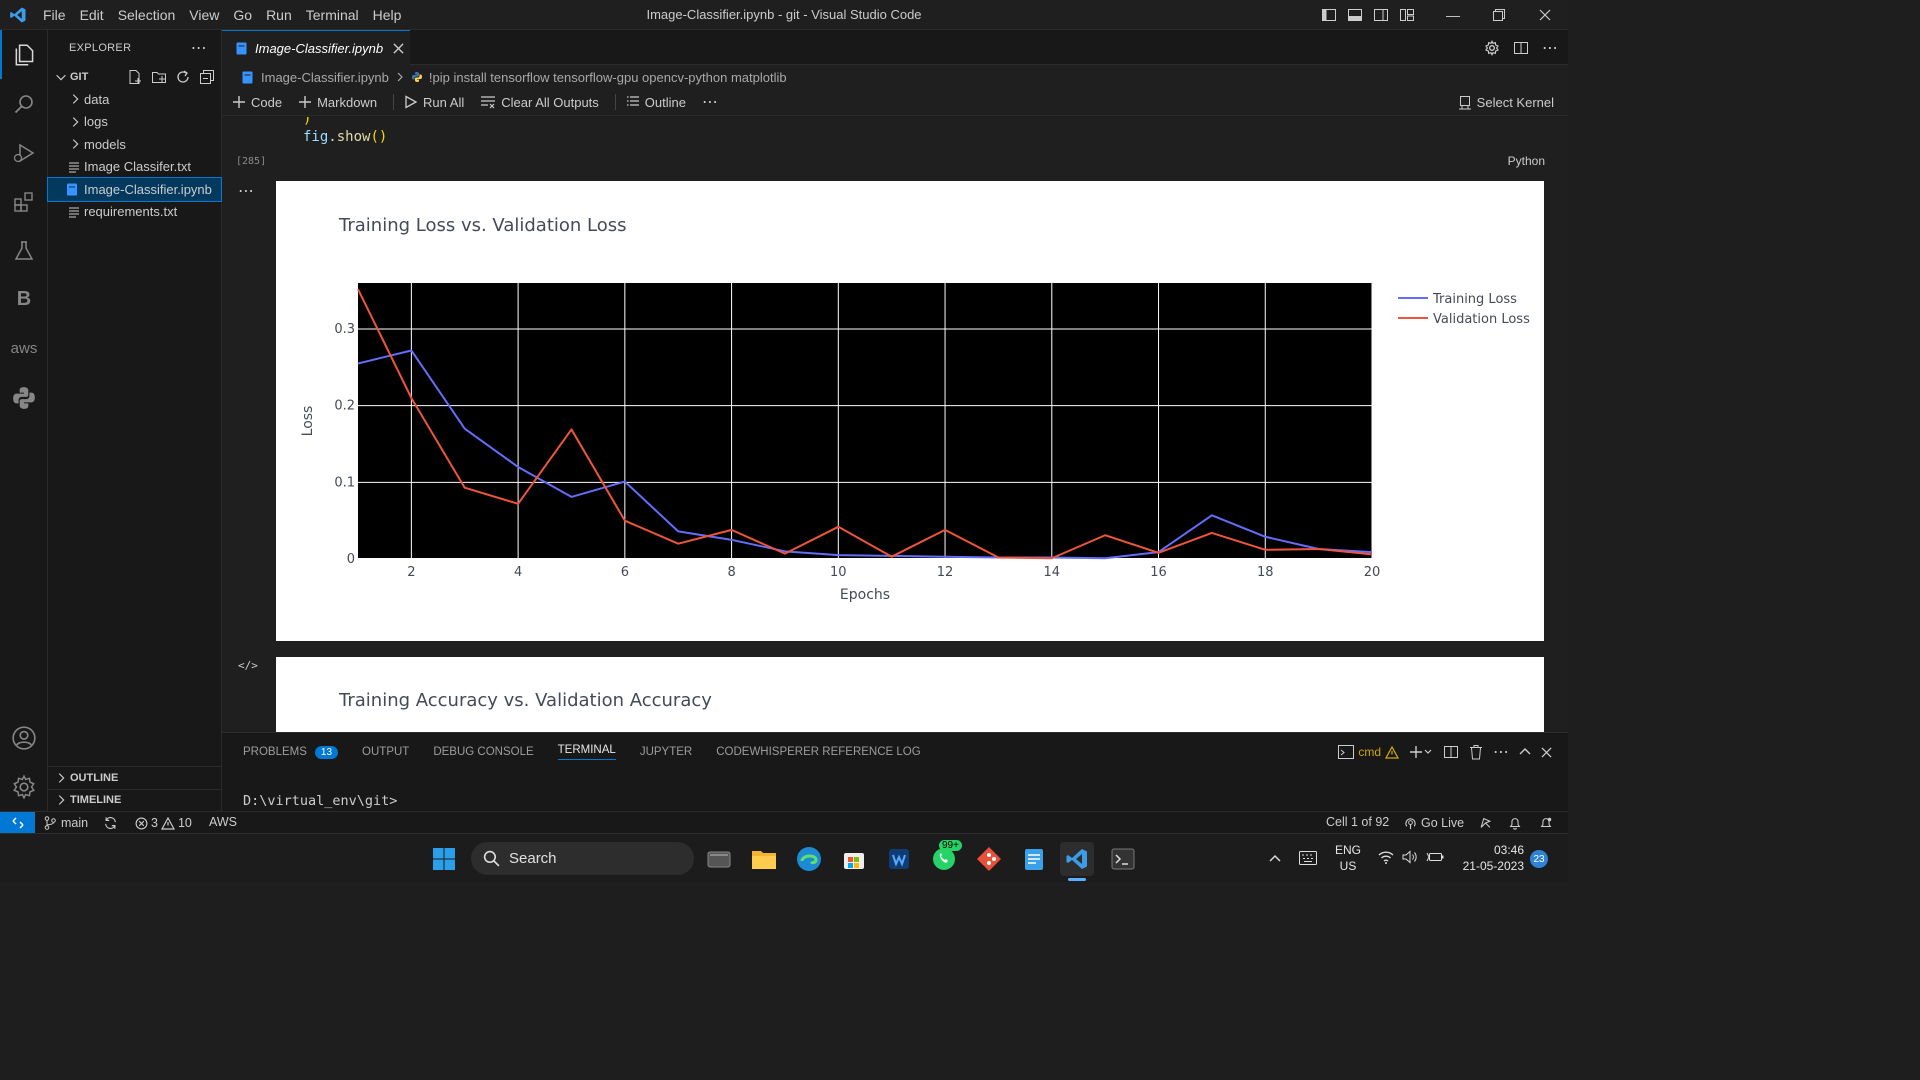 The width and height of the screenshot is (1920, 1080). What do you see at coordinates (1546, 752) in the screenshot?
I see `close-panel-icon` at bounding box center [1546, 752].